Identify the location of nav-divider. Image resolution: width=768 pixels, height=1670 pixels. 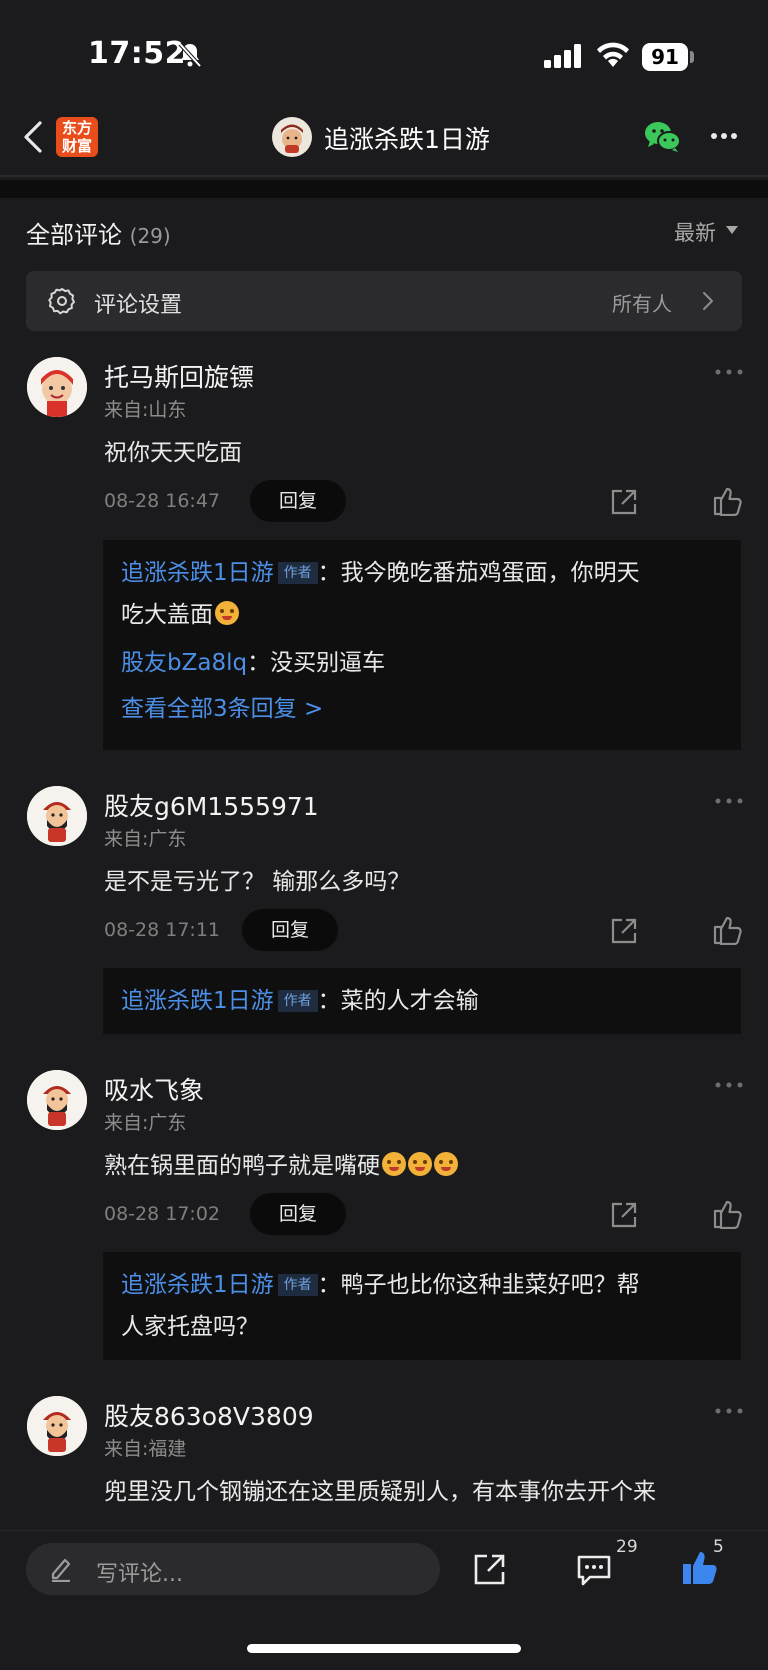
(384, 176).